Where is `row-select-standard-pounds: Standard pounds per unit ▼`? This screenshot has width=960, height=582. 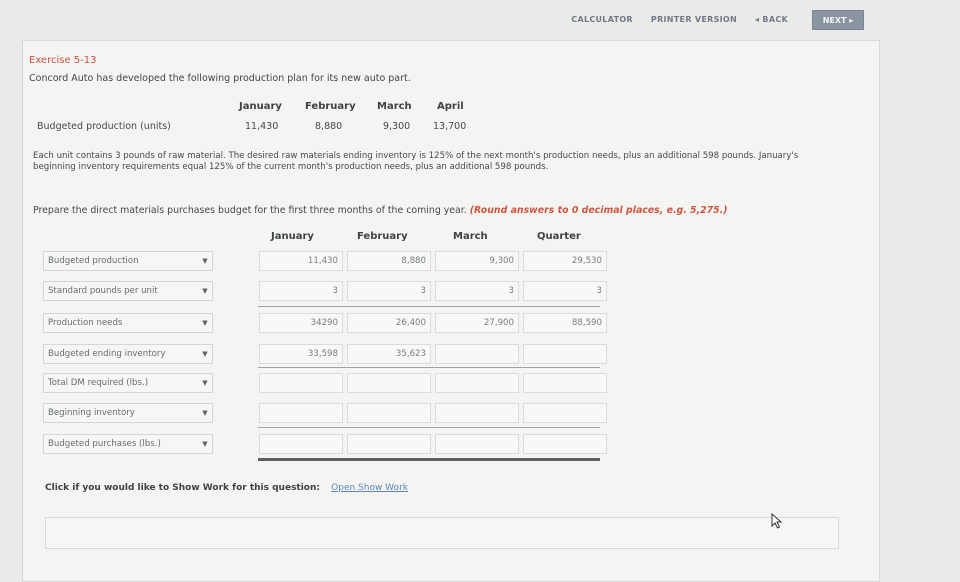 row-select-standard-pounds: Standard pounds per unit ▼ is located at coordinates (128, 291).